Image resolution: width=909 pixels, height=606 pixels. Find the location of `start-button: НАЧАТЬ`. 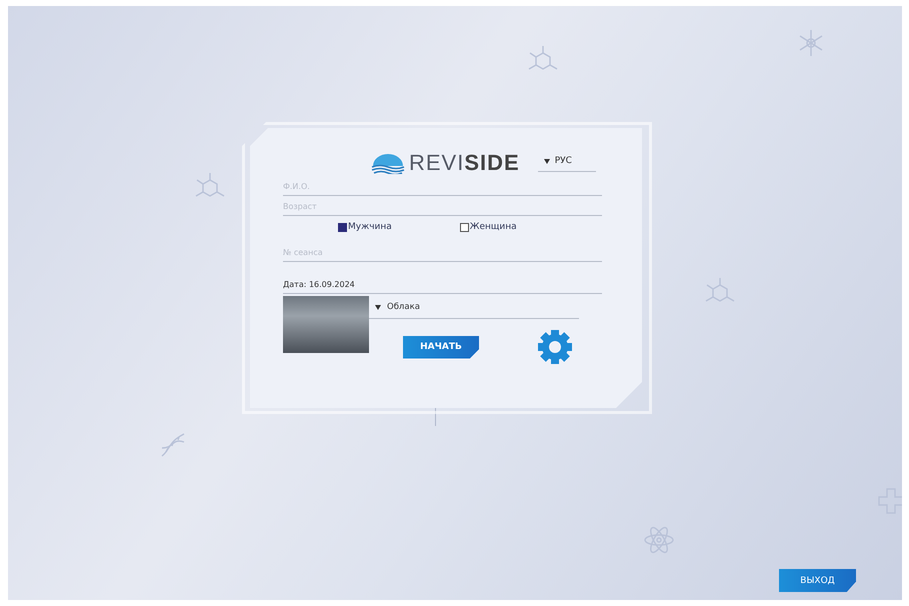

start-button: НАЧАТЬ is located at coordinates (441, 347).